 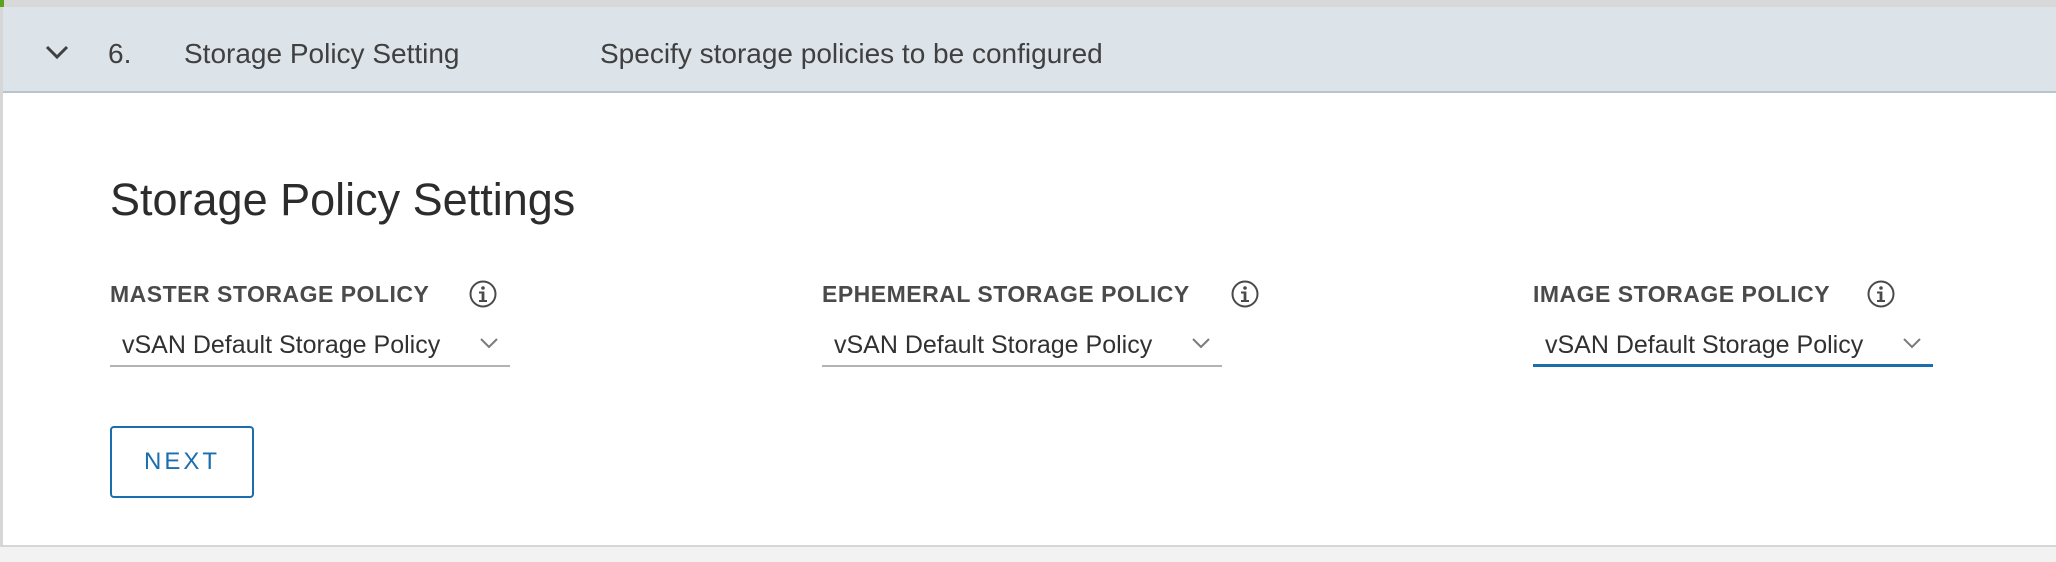 I want to click on step-title: Storage Policy Setting, so click(x=322, y=53).